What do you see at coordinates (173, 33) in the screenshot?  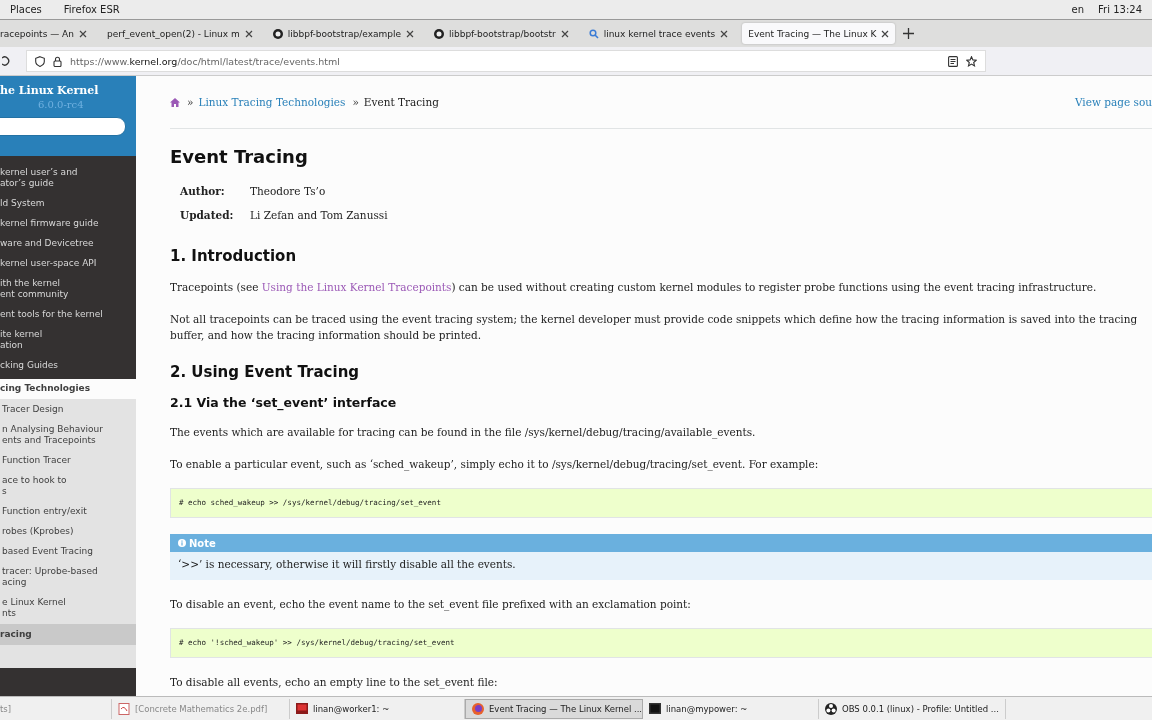 I see `tab-title: perf_event_open(2) - Linux m` at bounding box center [173, 33].